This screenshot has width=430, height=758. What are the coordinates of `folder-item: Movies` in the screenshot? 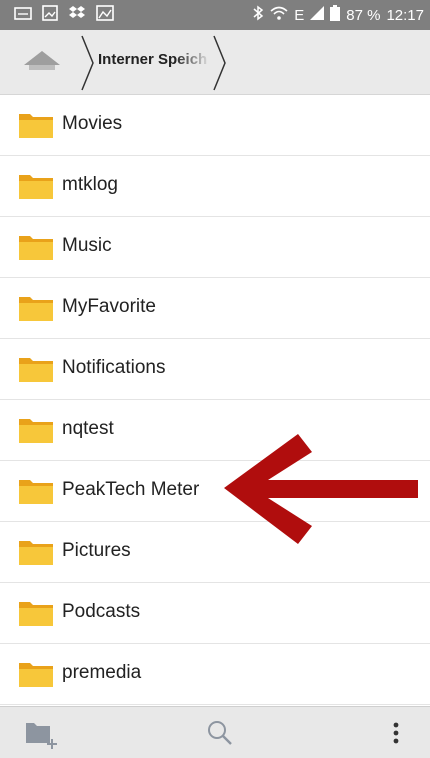 It's located at (215, 125).